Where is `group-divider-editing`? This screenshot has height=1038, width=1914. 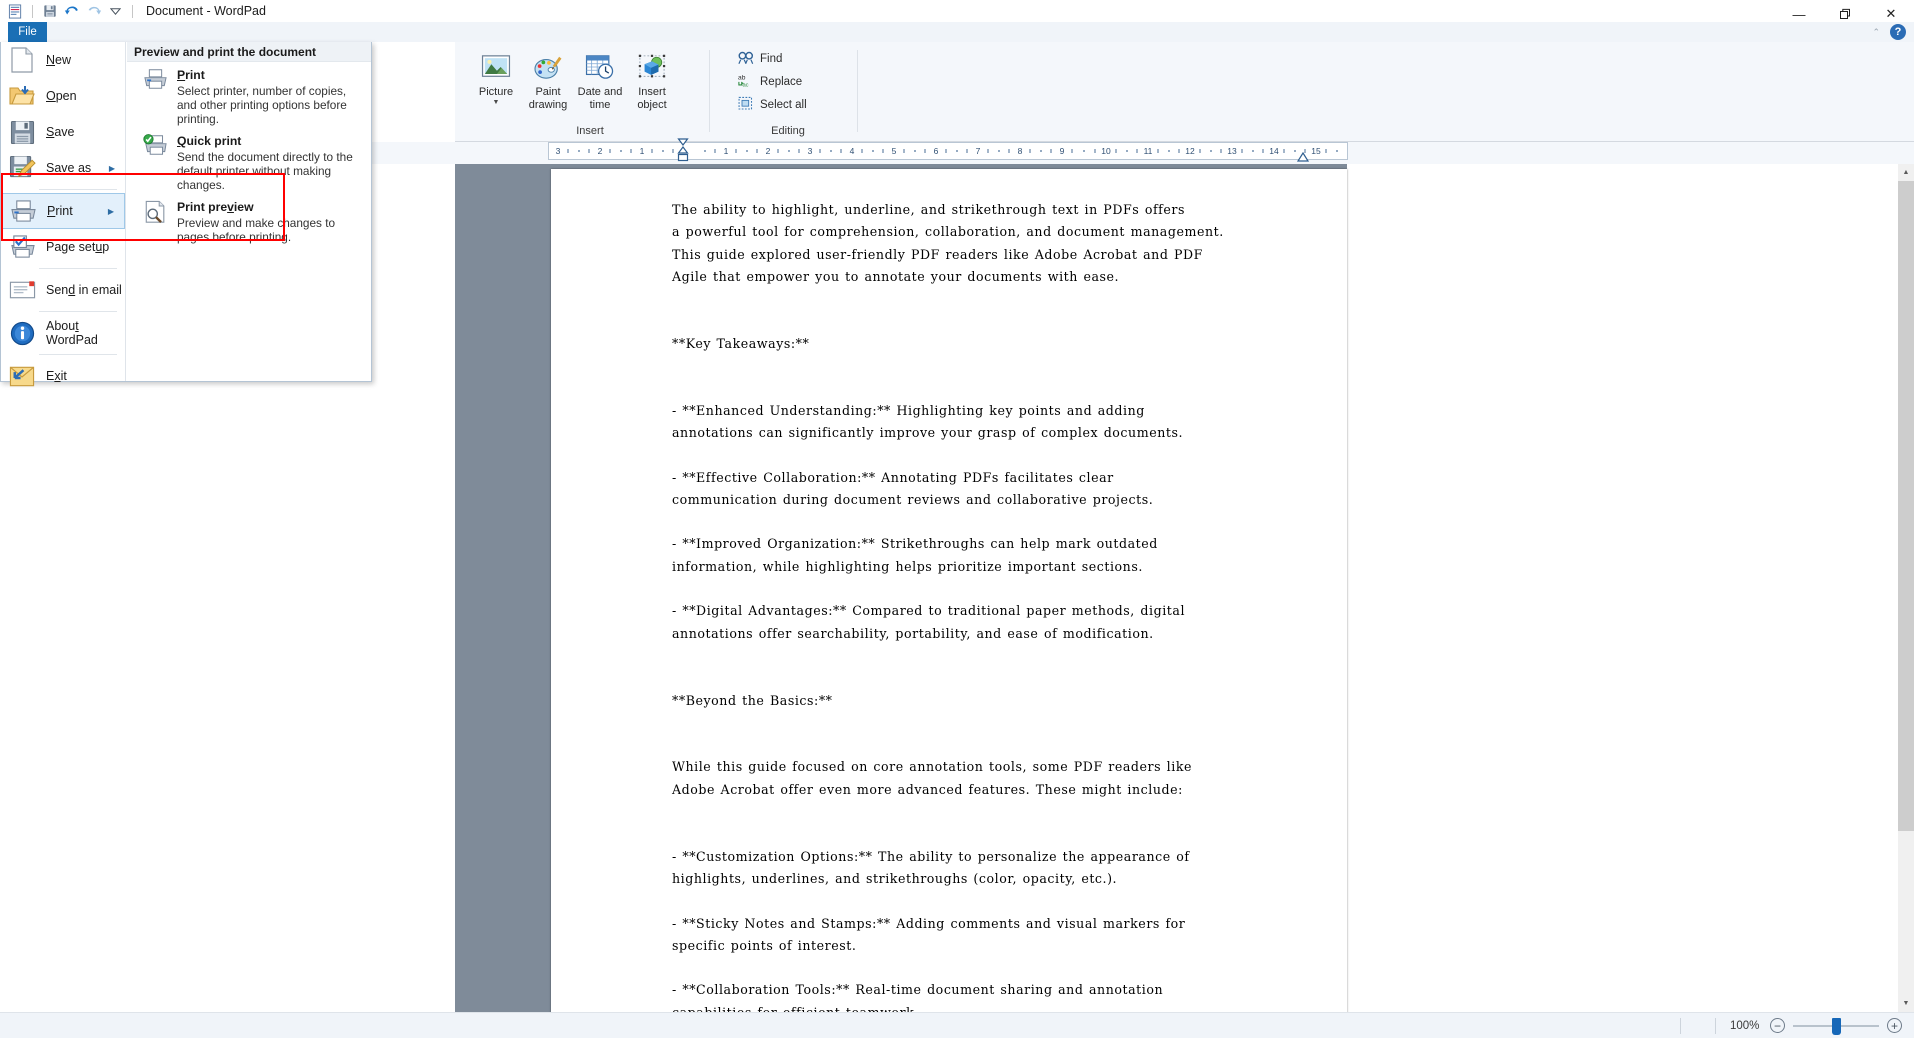
group-divider-editing is located at coordinates (857, 91).